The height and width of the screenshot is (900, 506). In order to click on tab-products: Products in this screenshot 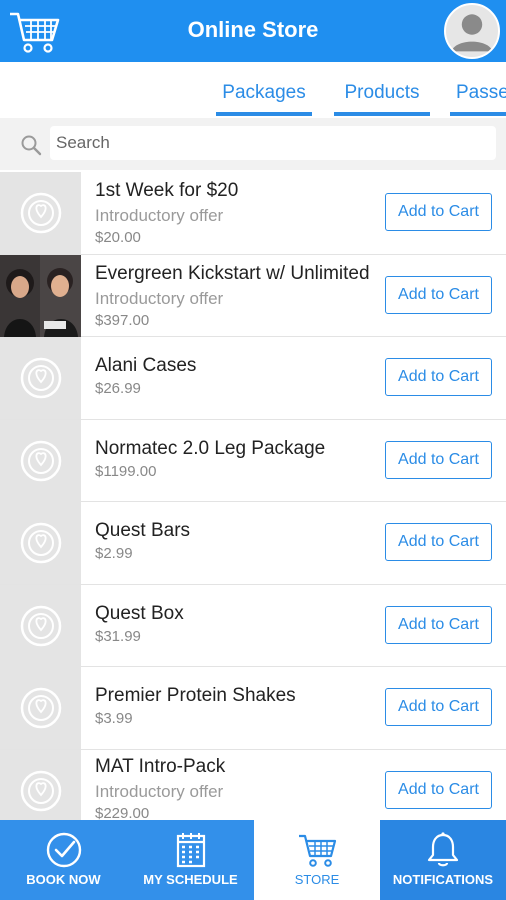, I will do `click(382, 90)`.